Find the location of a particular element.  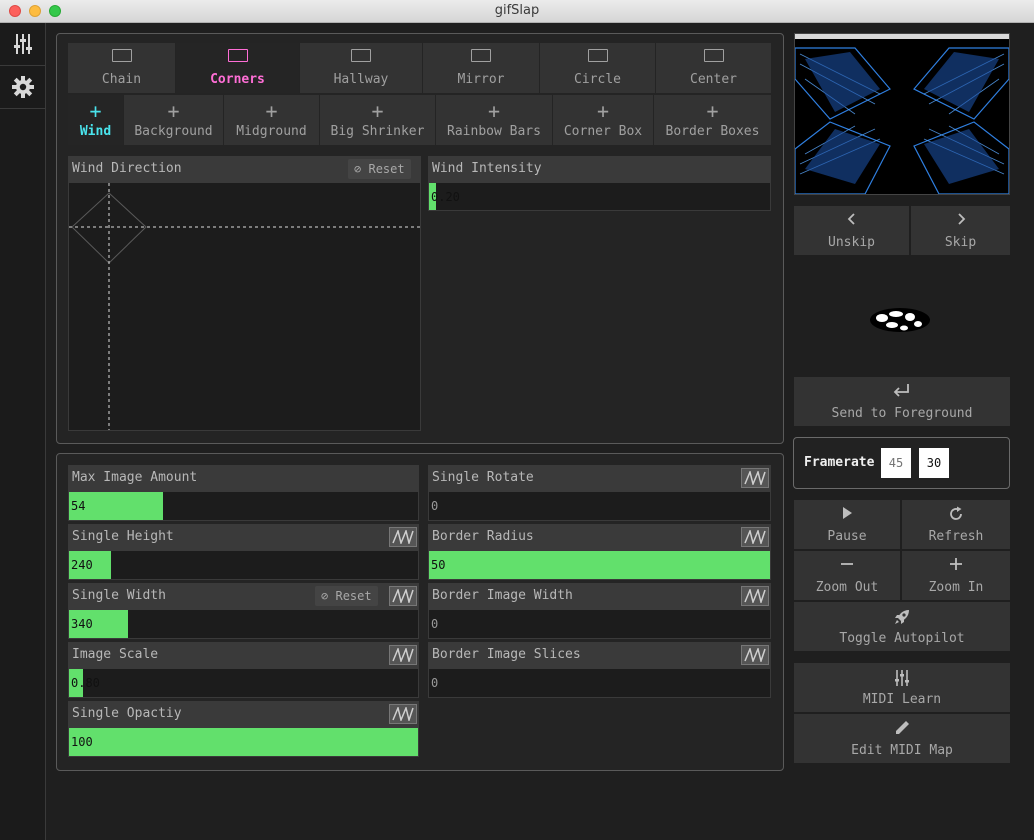

border-image-width-label: Border Image Width is located at coordinates (599, 596).